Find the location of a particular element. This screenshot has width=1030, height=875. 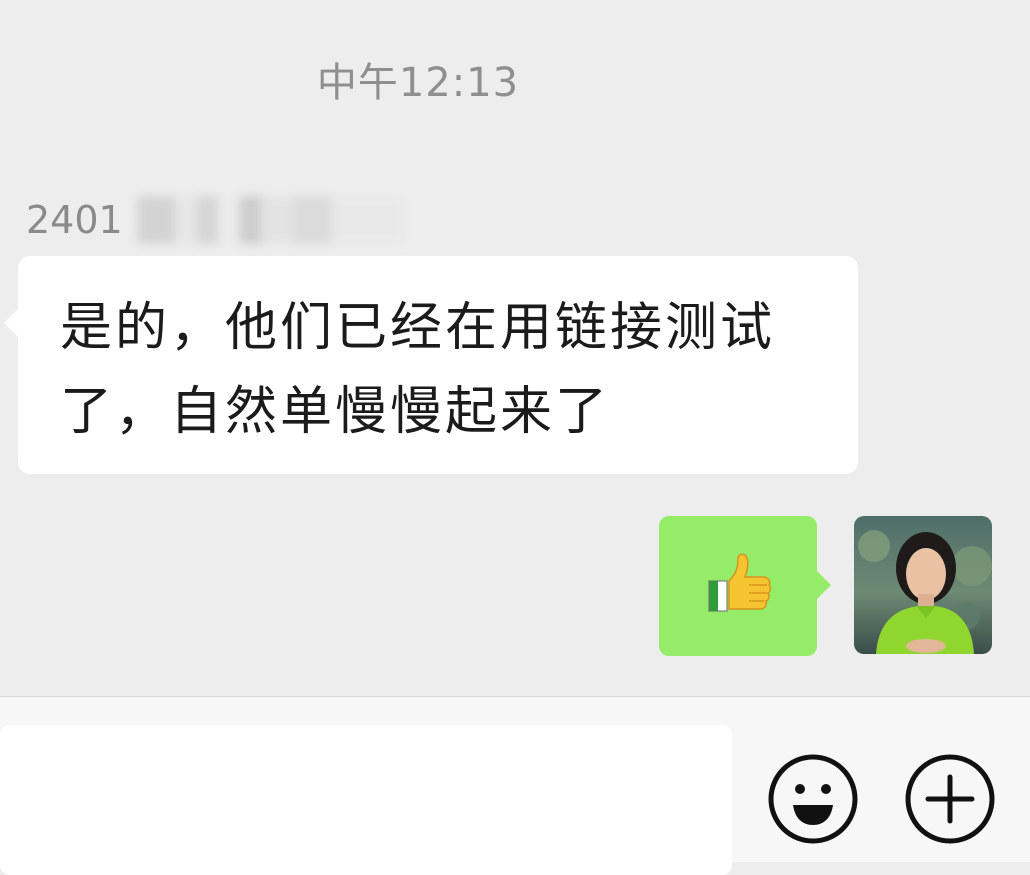

message-timestamp: 中午12:13 is located at coordinates (418, 83).